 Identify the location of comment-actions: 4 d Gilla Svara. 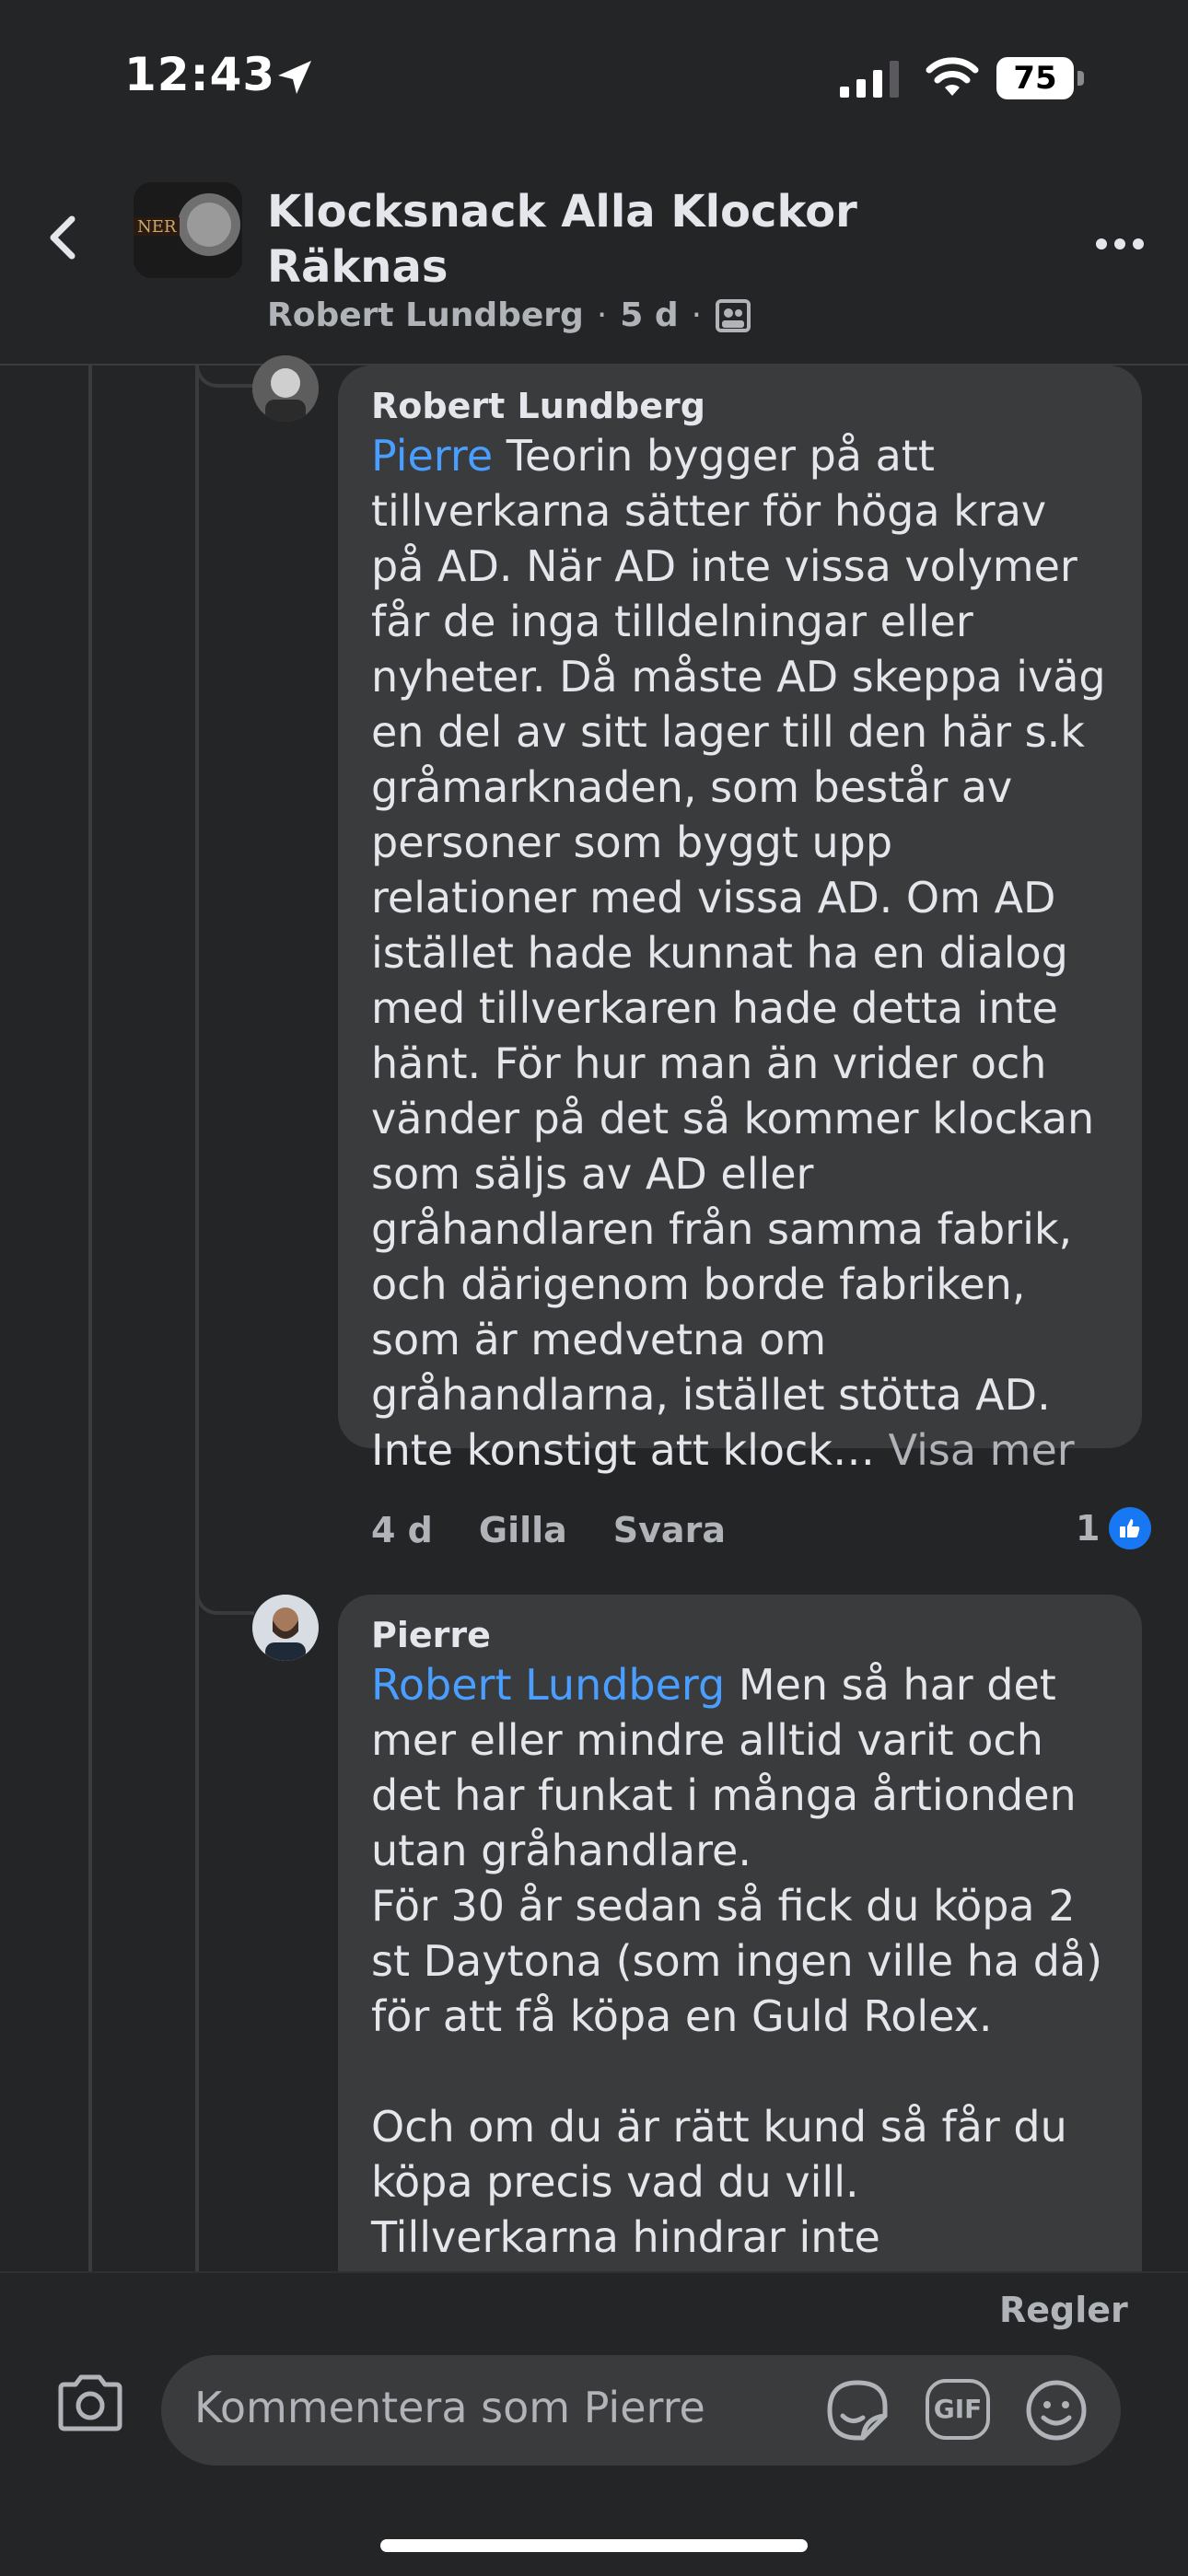
(548, 1530).